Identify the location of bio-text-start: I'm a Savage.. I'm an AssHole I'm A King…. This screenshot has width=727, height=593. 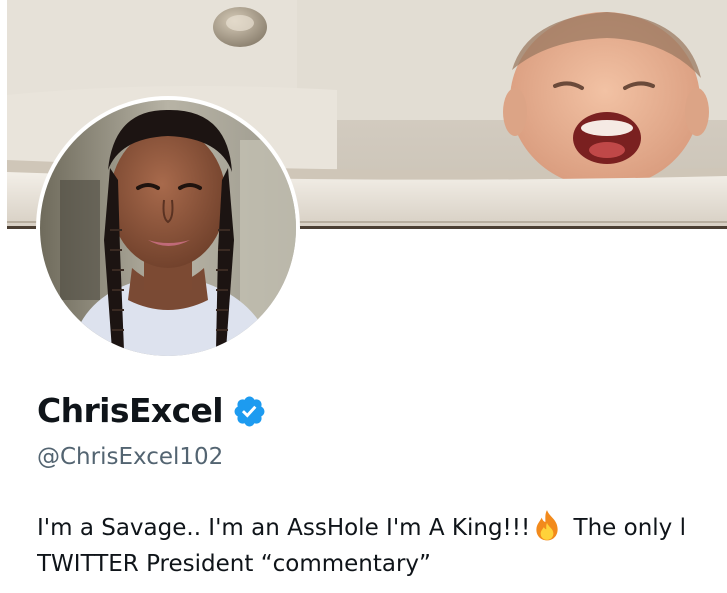
(284, 528).